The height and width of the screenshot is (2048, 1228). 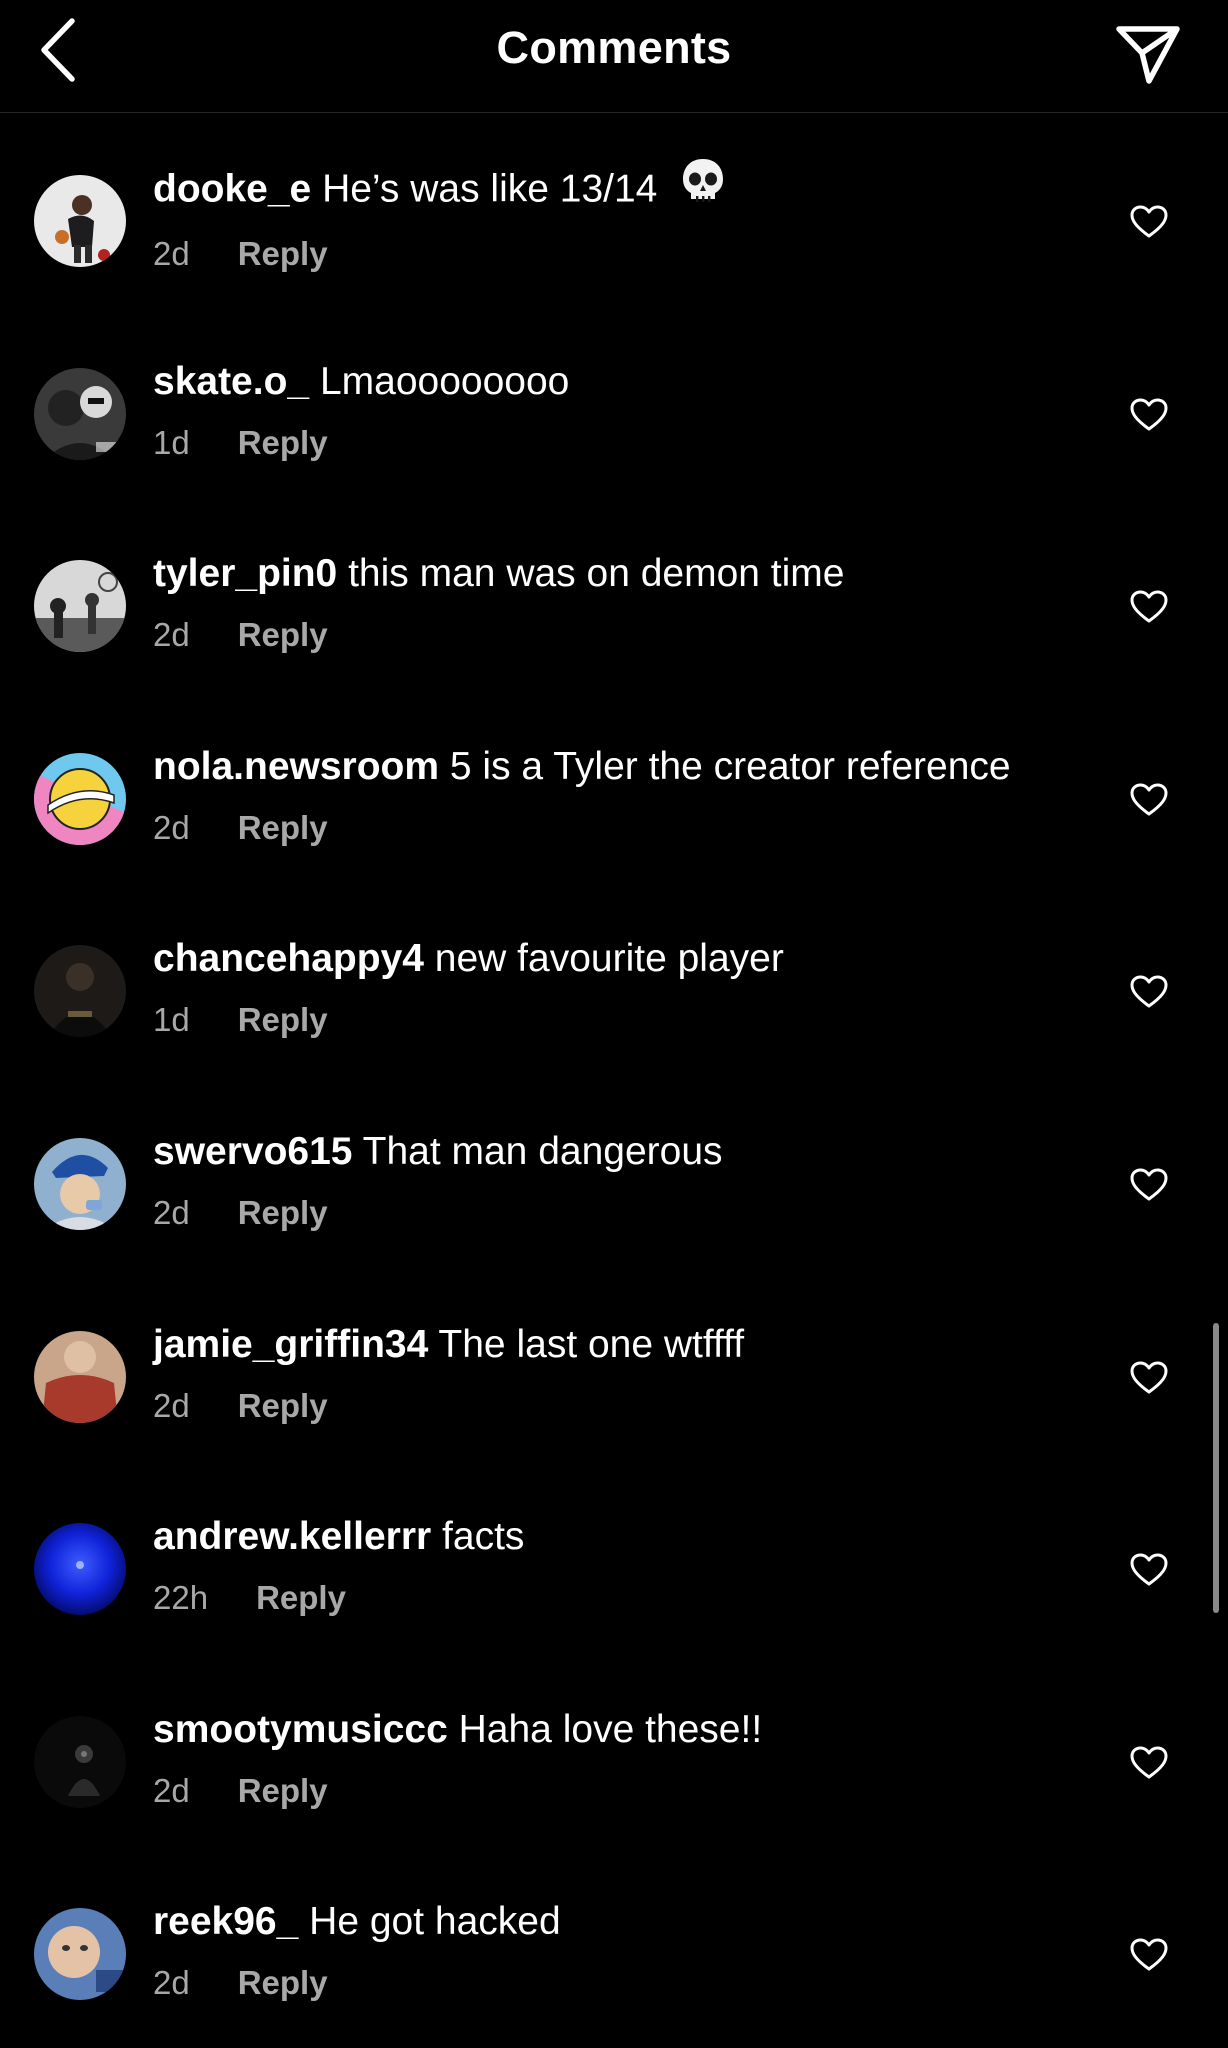 I want to click on scrollbar, so click(x=1216, y=1468).